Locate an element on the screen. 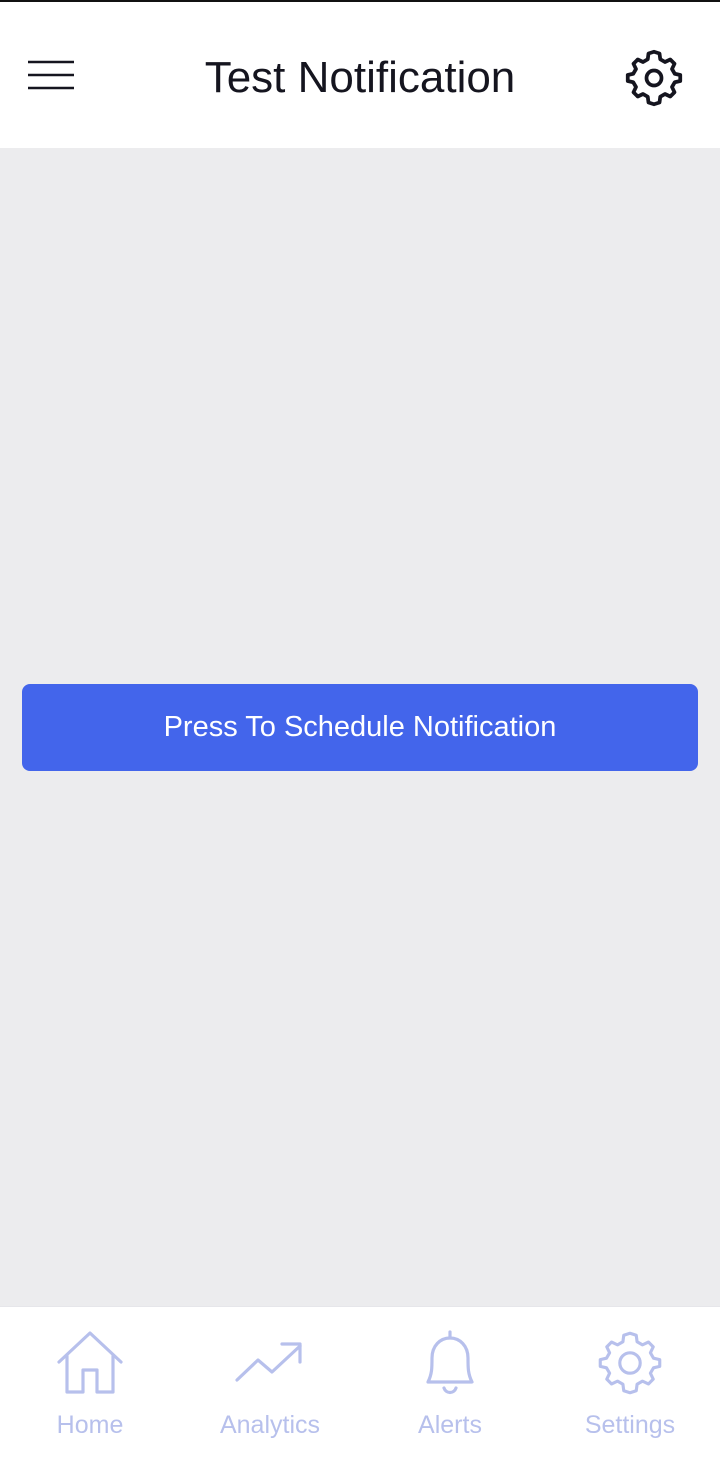 The image size is (720, 1468). app-header: Test Notification is located at coordinates (360, 75).